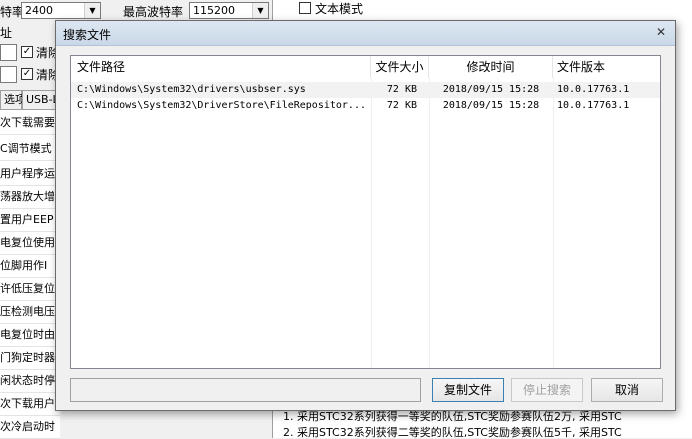 The width and height of the screenshot is (692, 439). I want to click on cancel-button: 取消, so click(627, 390).